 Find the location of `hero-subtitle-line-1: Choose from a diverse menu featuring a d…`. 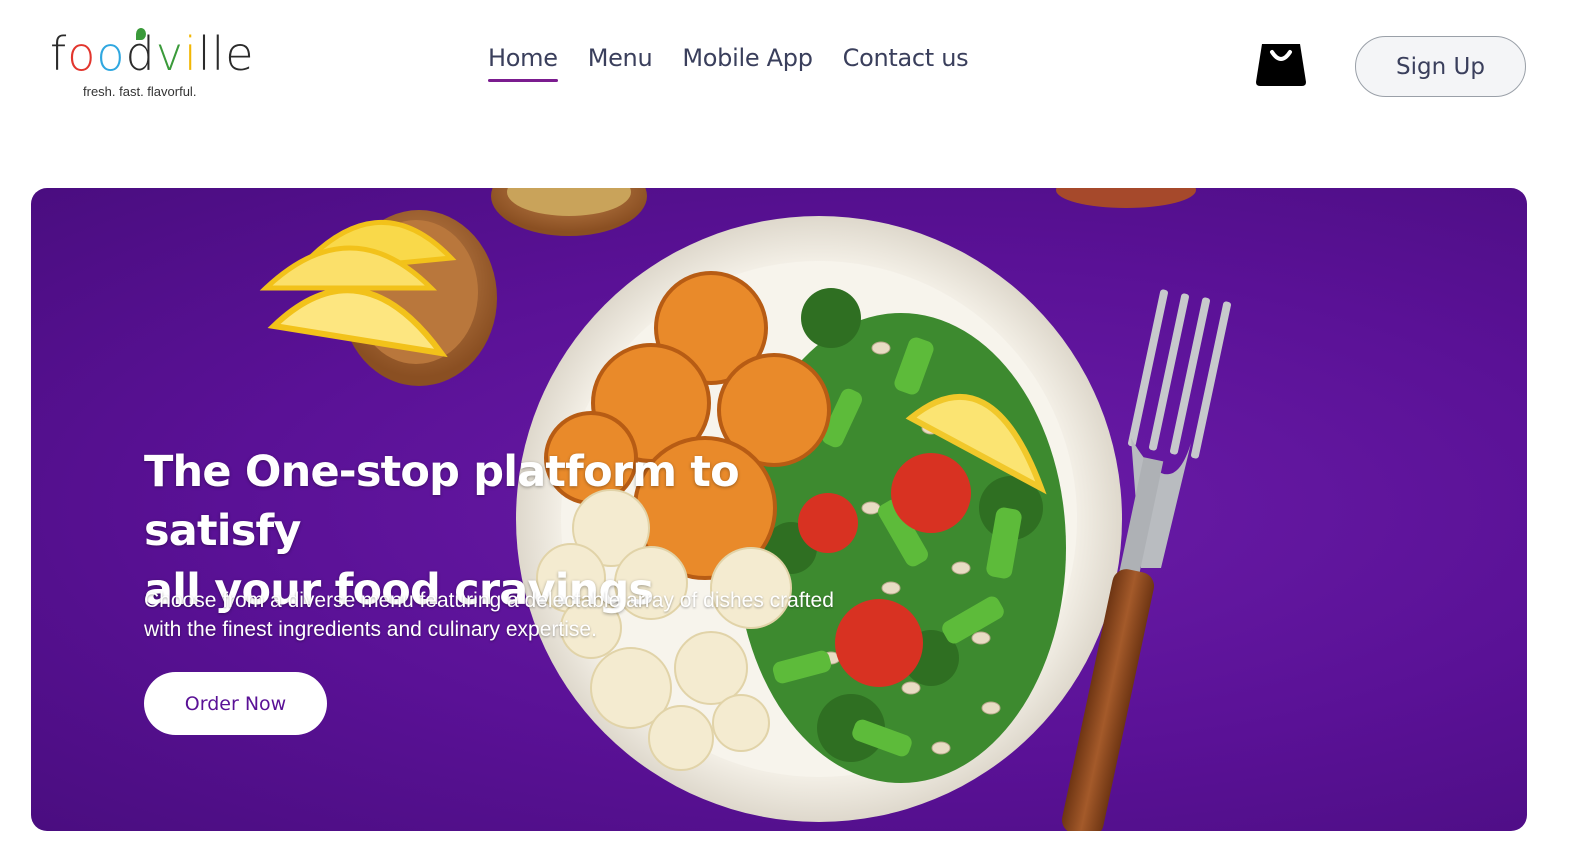

hero-subtitle-line-1: Choose from a diverse menu featuring a d… is located at coordinates (489, 600).